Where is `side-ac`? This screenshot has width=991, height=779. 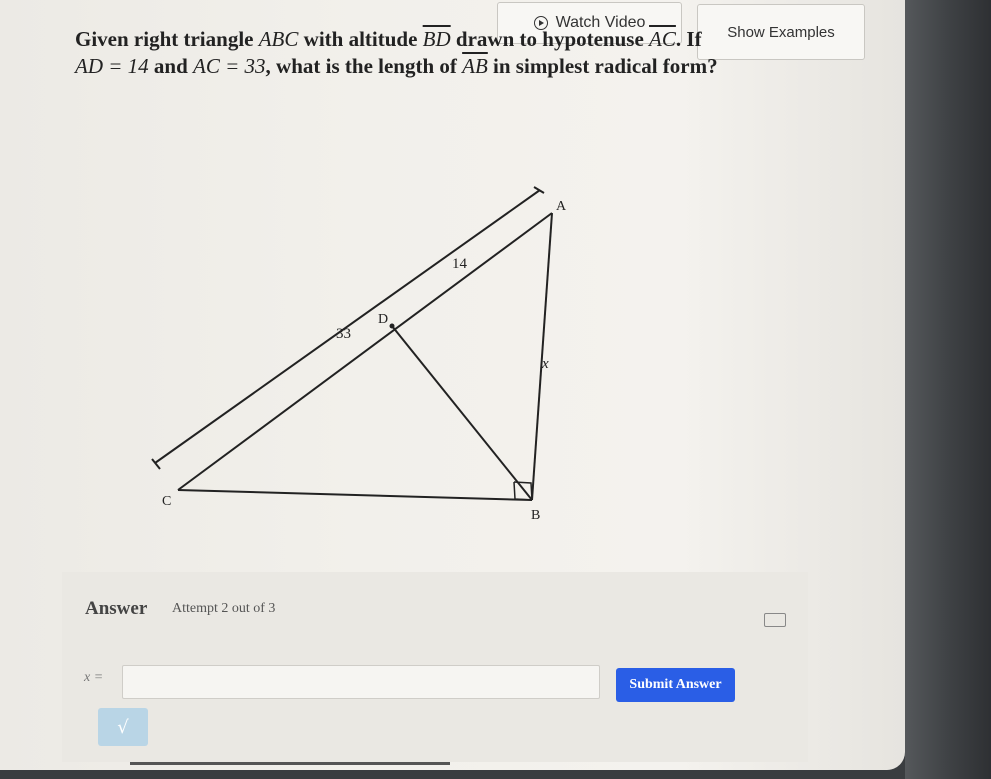 side-ac is located at coordinates (365, 351).